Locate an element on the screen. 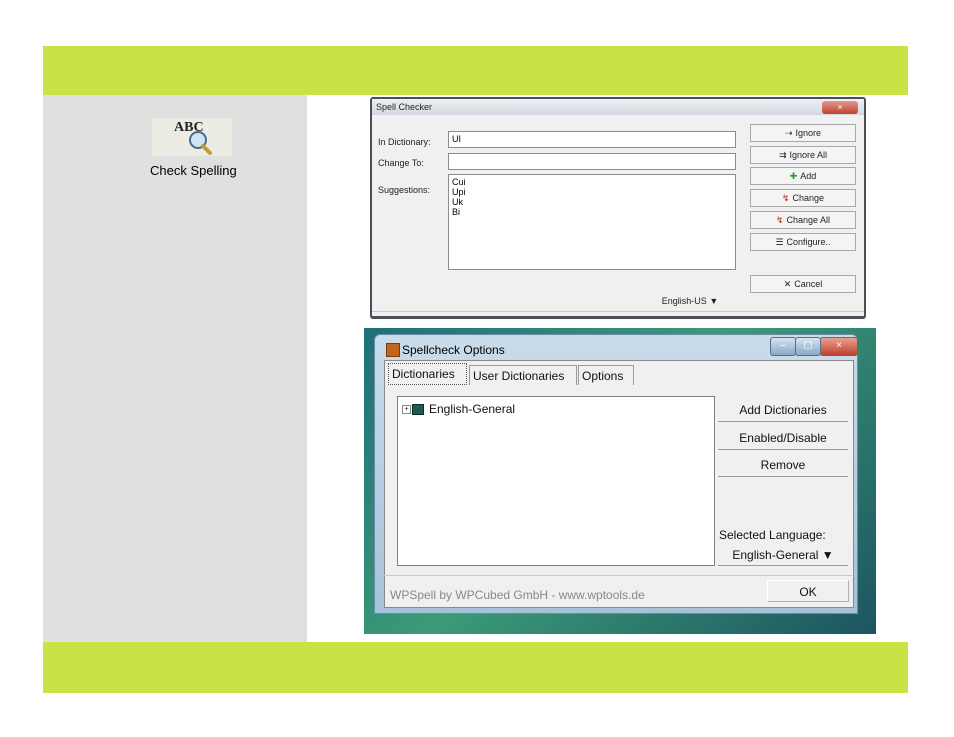 This screenshot has width=954, height=737. ignore-all-icon: ⇉ is located at coordinates (782, 155).